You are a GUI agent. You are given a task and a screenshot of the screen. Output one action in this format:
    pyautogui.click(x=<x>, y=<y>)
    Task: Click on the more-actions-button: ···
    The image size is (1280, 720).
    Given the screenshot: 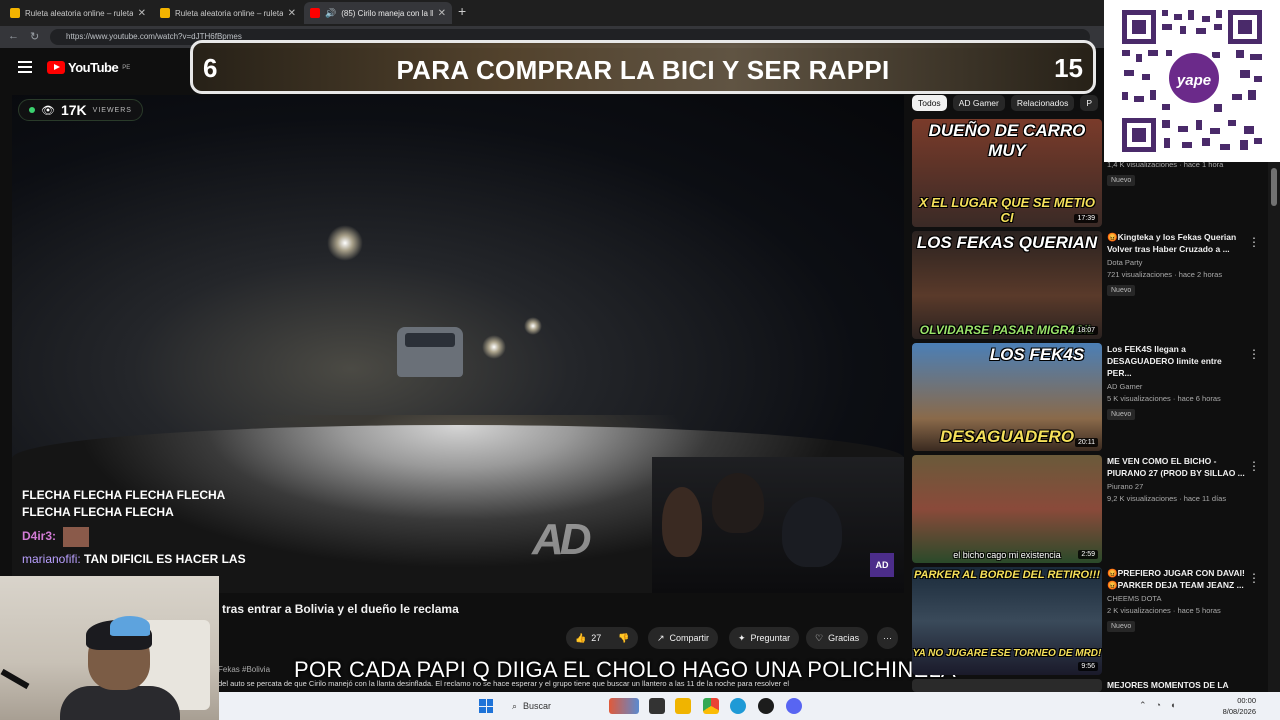 What is the action you would take?
    pyautogui.click(x=887, y=638)
    